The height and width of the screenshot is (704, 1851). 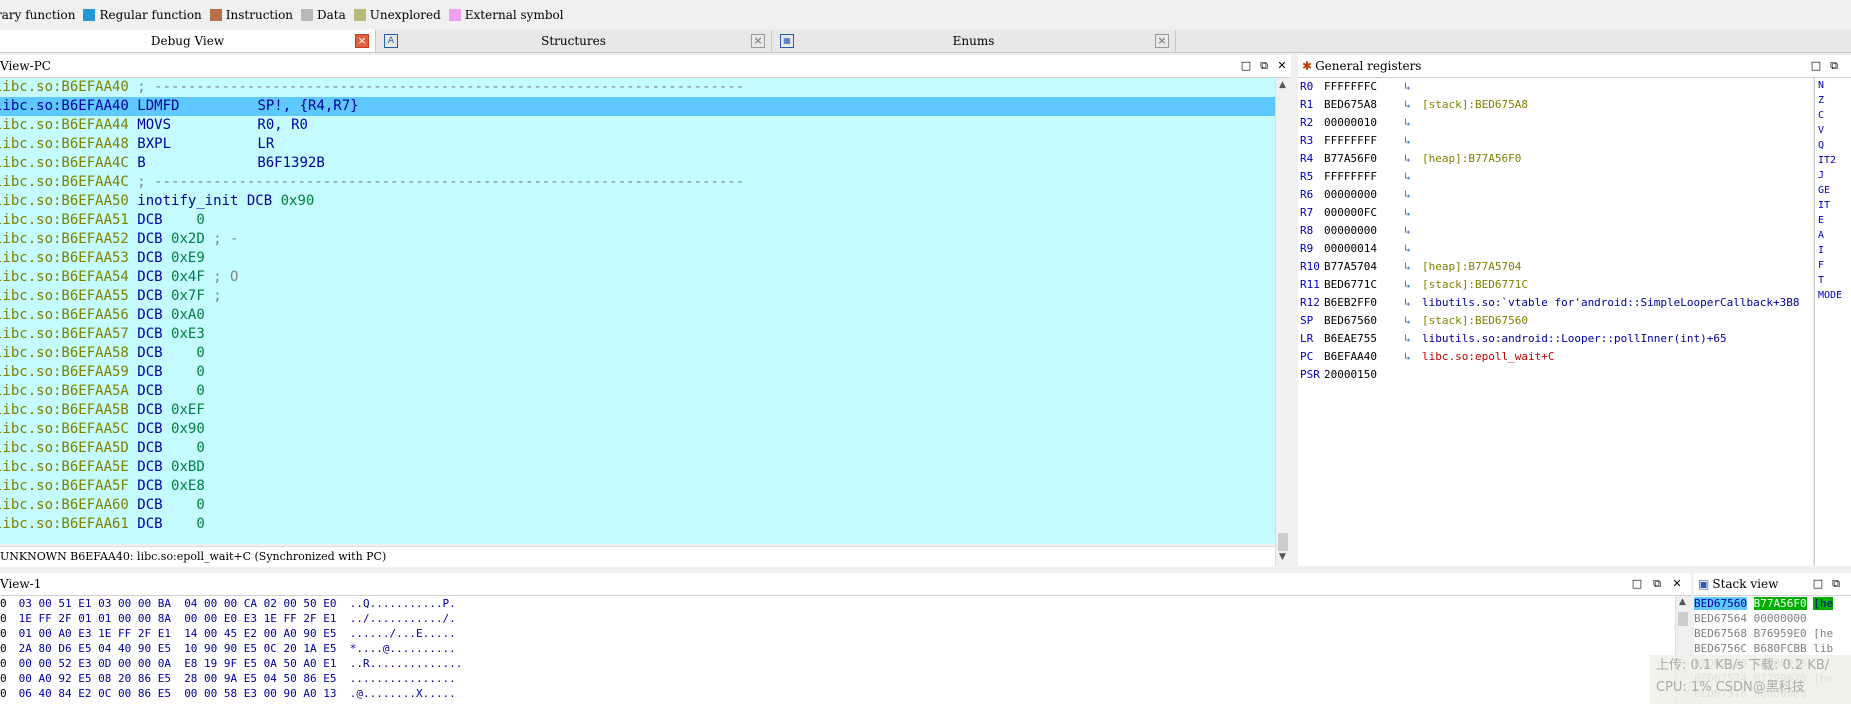 What do you see at coordinates (1555, 195) in the screenshot?
I see `register-row: R6 00000000 ↳` at bounding box center [1555, 195].